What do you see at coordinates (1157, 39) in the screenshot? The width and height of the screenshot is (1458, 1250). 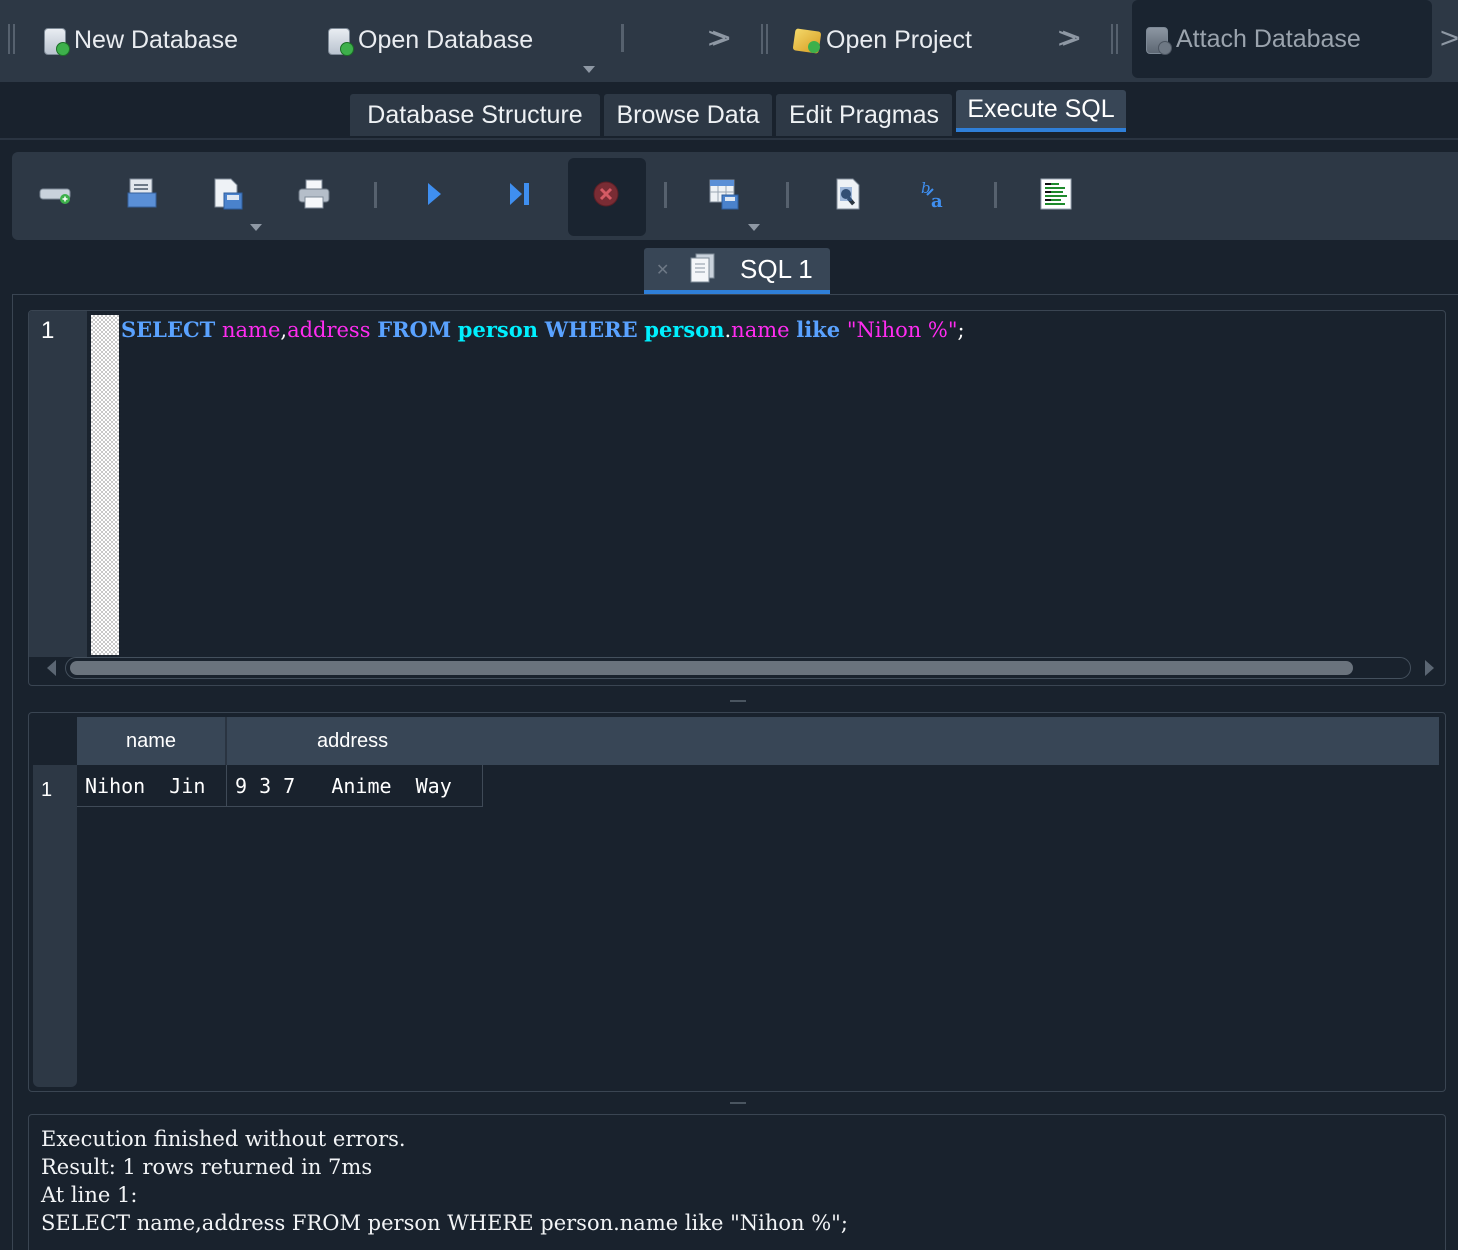 I see `attach-database-icon` at bounding box center [1157, 39].